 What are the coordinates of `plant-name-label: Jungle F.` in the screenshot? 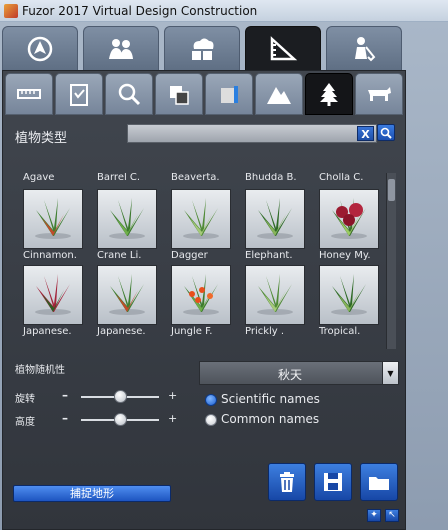 It's located at (192, 331).